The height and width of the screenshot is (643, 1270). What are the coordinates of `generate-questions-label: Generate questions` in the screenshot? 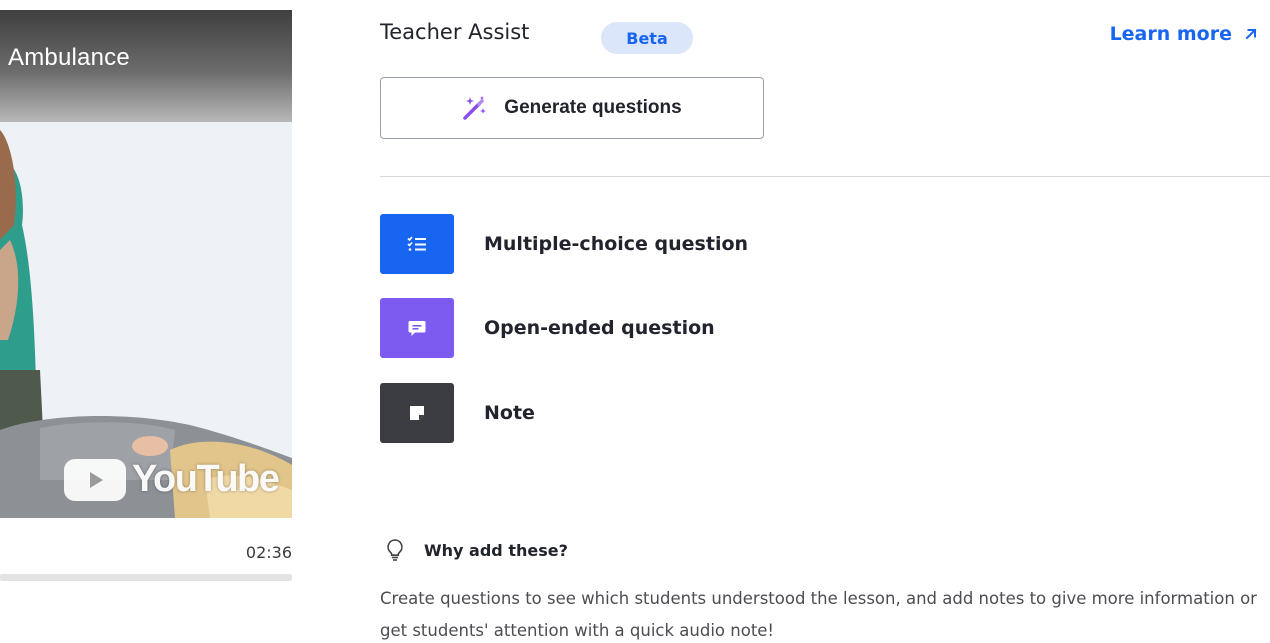 It's located at (593, 107).